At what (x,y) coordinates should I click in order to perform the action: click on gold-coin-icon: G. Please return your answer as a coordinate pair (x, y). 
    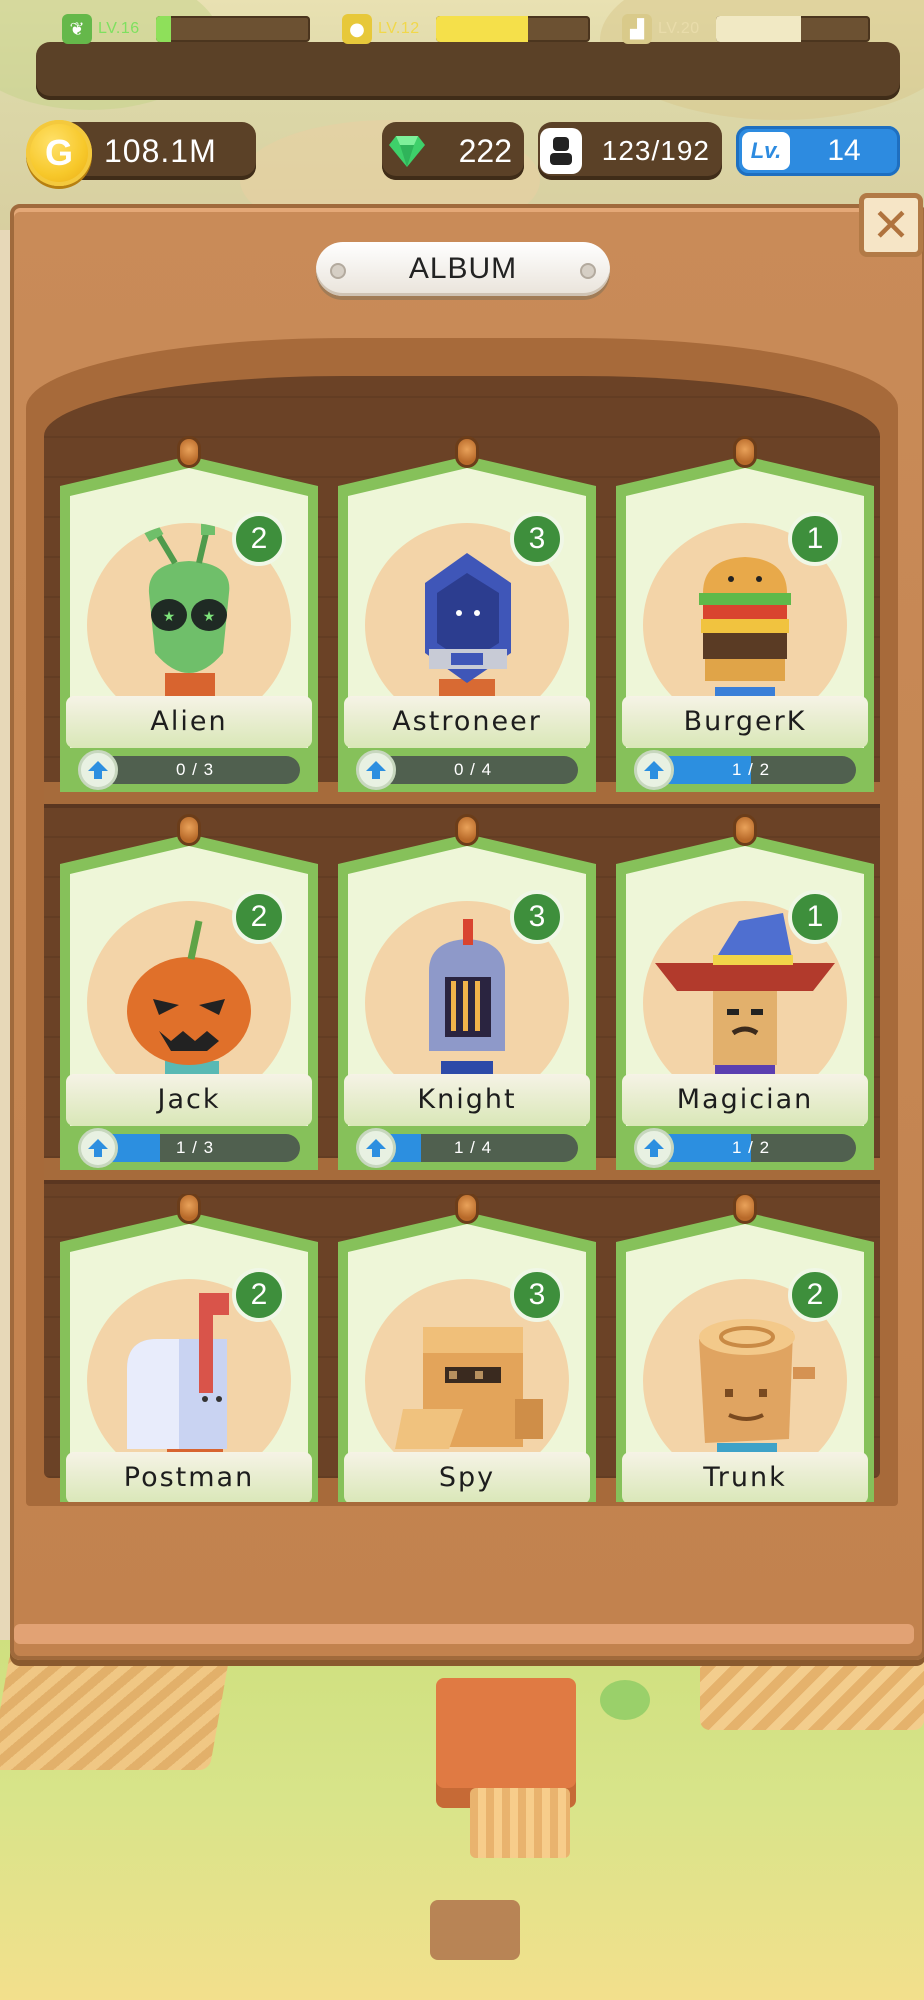
    Looking at the image, I should click on (59, 153).